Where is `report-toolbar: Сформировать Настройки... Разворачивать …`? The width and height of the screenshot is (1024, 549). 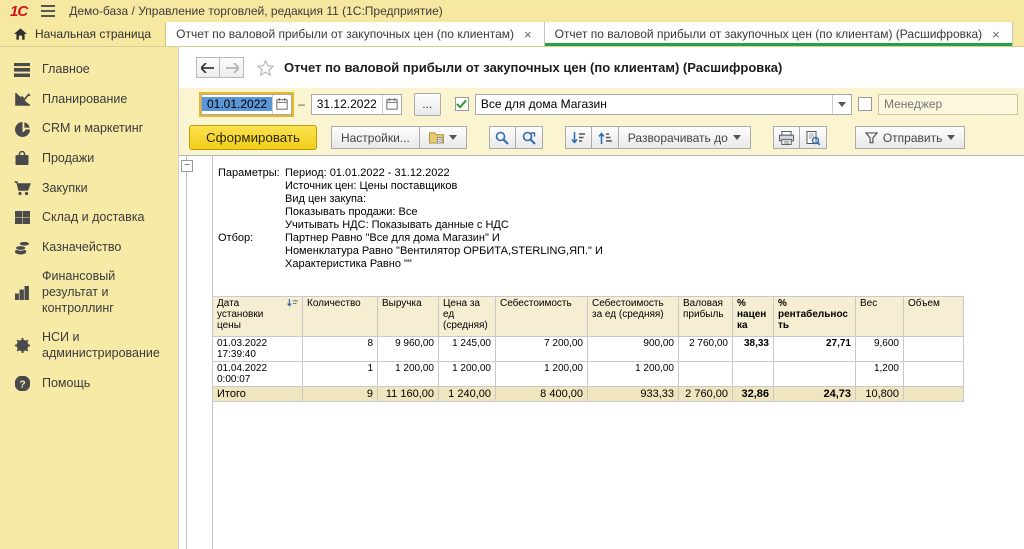
report-toolbar: Сформировать Настройки... Разворачивать … is located at coordinates (601, 137).